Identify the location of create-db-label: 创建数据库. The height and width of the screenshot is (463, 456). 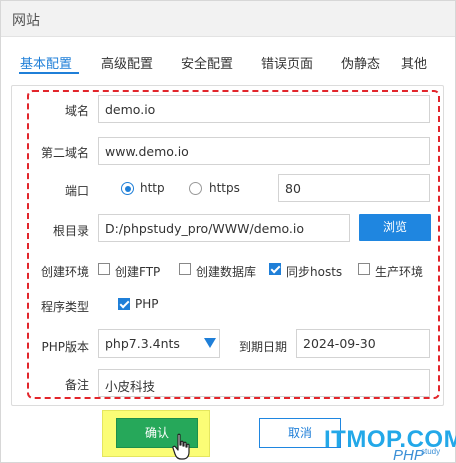
(226, 272).